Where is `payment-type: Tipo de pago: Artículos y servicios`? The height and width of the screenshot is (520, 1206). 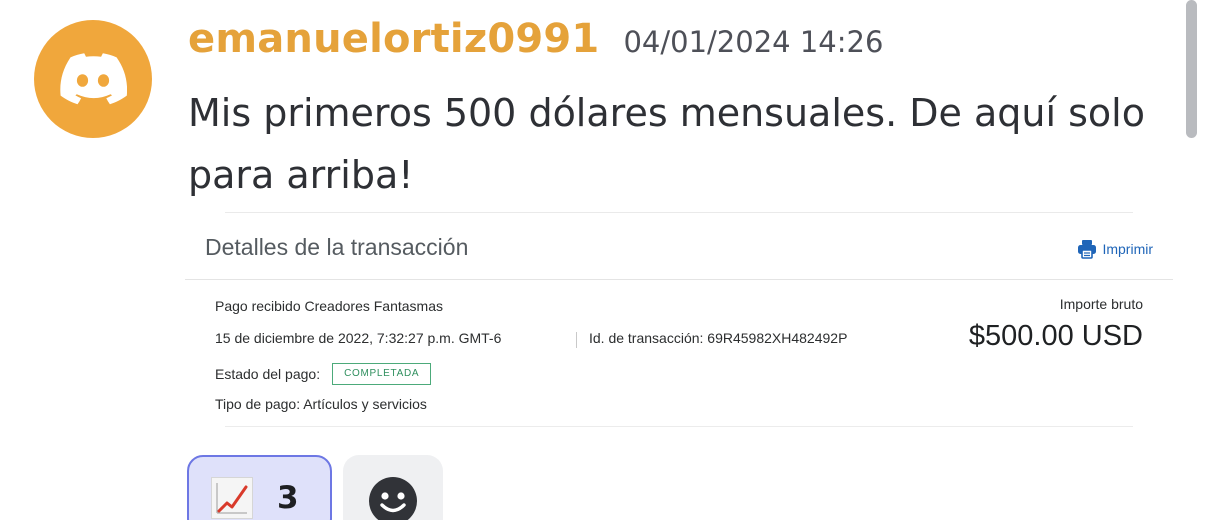
payment-type: Tipo de pago: Artículos y servicios is located at coordinates (321, 404).